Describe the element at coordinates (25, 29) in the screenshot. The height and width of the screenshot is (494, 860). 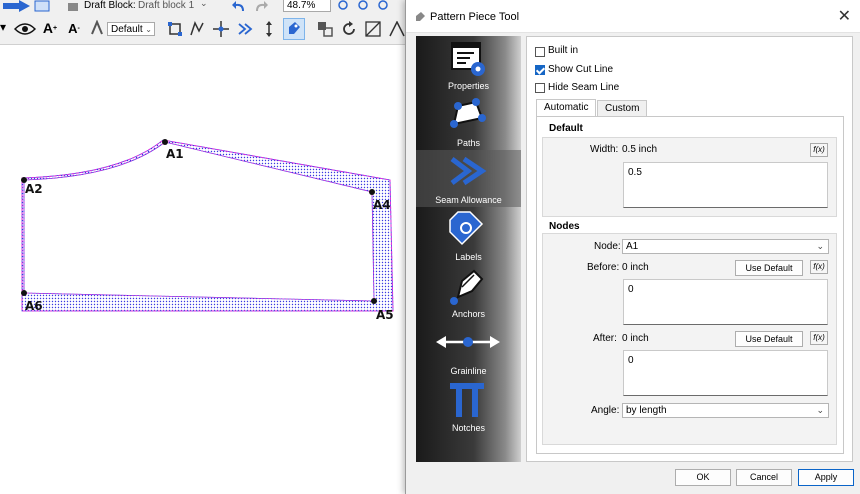
I see `eye-icon` at that location.